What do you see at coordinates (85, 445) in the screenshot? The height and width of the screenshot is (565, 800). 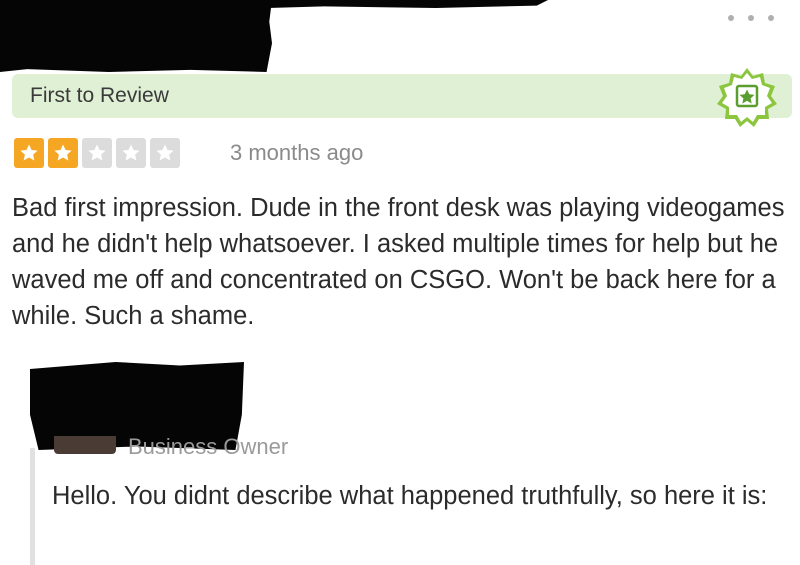 I see `owner-avatar` at bounding box center [85, 445].